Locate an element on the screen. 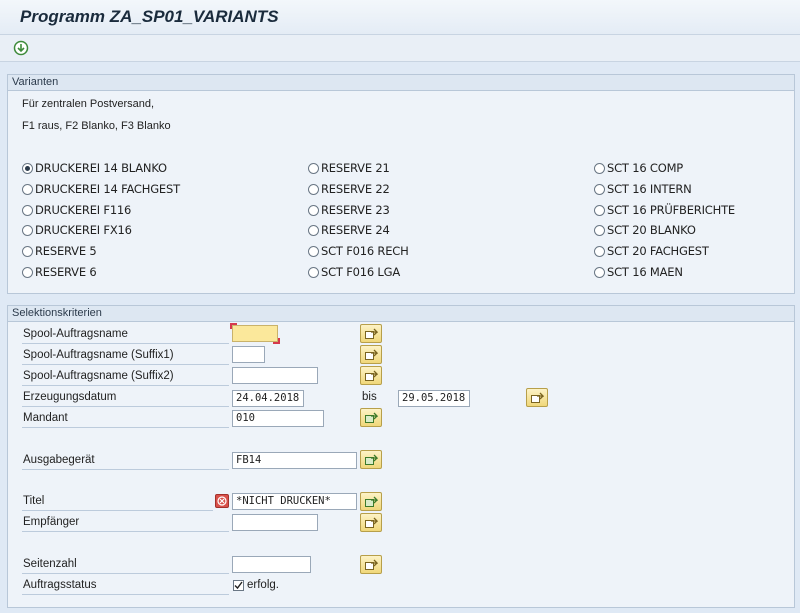 The width and height of the screenshot is (800, 613). title-bar: Programm ZA_SP01_VARIANTS is located at coordinates (400, 17).